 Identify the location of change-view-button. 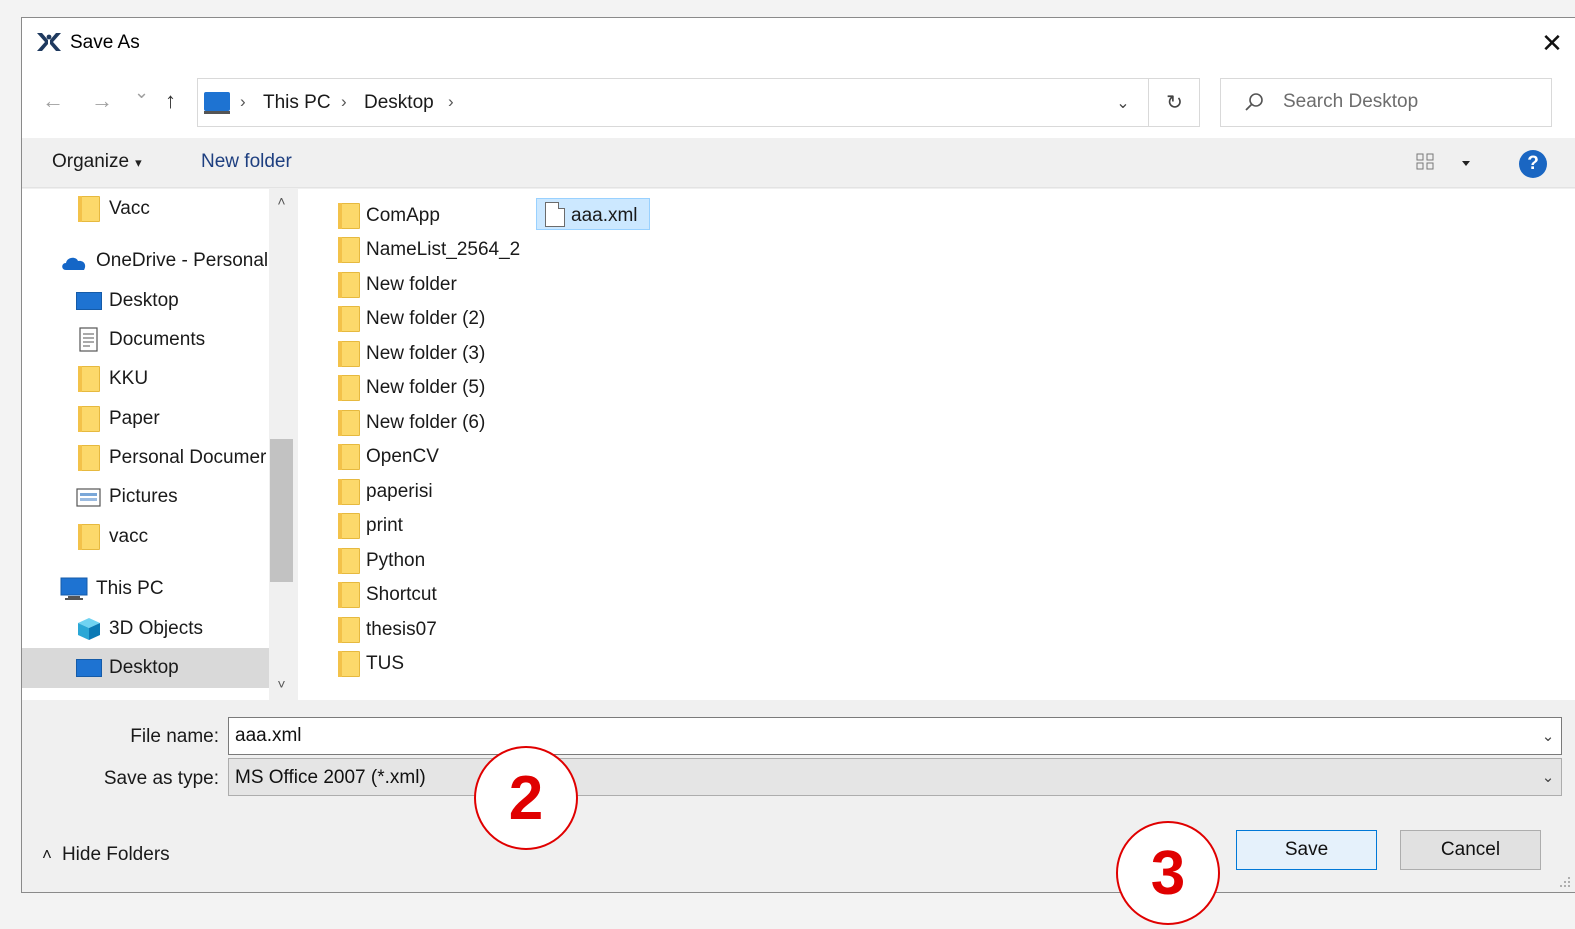
(1444, 163).